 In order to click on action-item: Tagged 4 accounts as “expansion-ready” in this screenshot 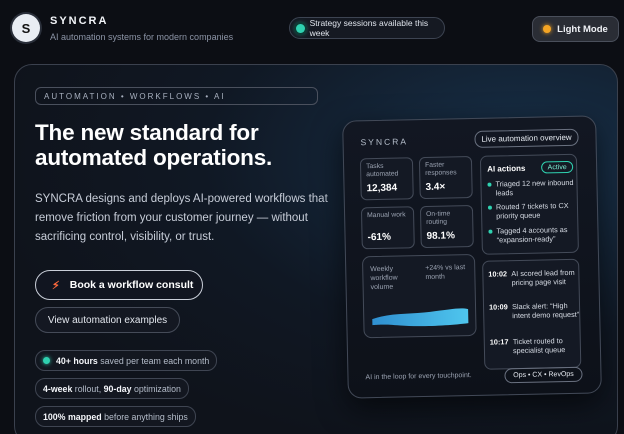, I will do `click(532, 235)`.